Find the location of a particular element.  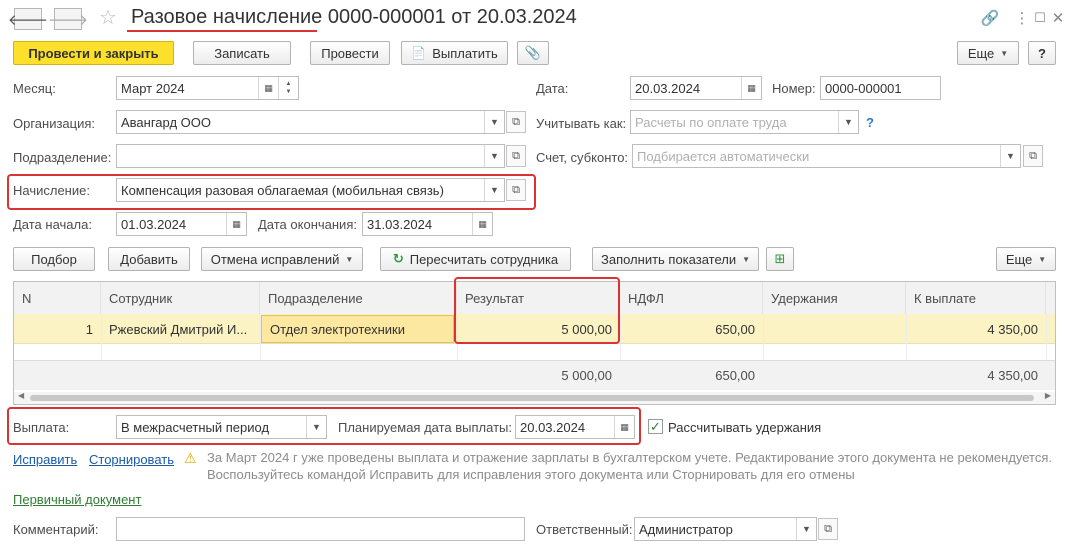

dept-field: ▼ is located at coordinates (310, 156).